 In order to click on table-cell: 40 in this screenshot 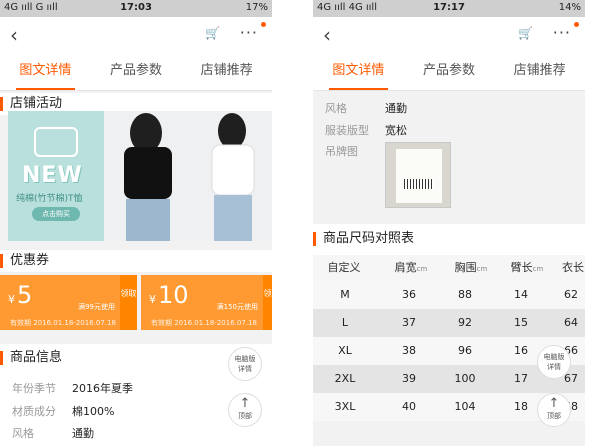, I will do `click(409, 406)`.